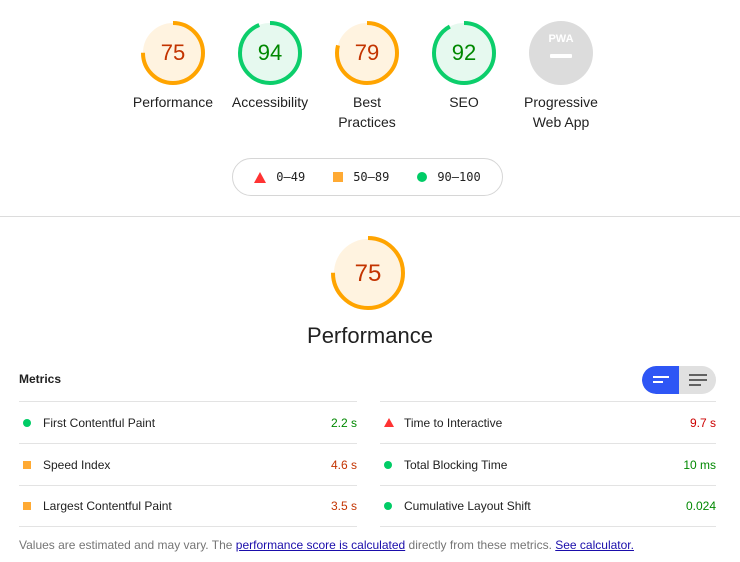 This screenshot has height=562, width=740. What do you see at coordinates (456, 464) in the screenshot?
I see `metric-name: Total Blocking Time` at bounding box center [456, 464].